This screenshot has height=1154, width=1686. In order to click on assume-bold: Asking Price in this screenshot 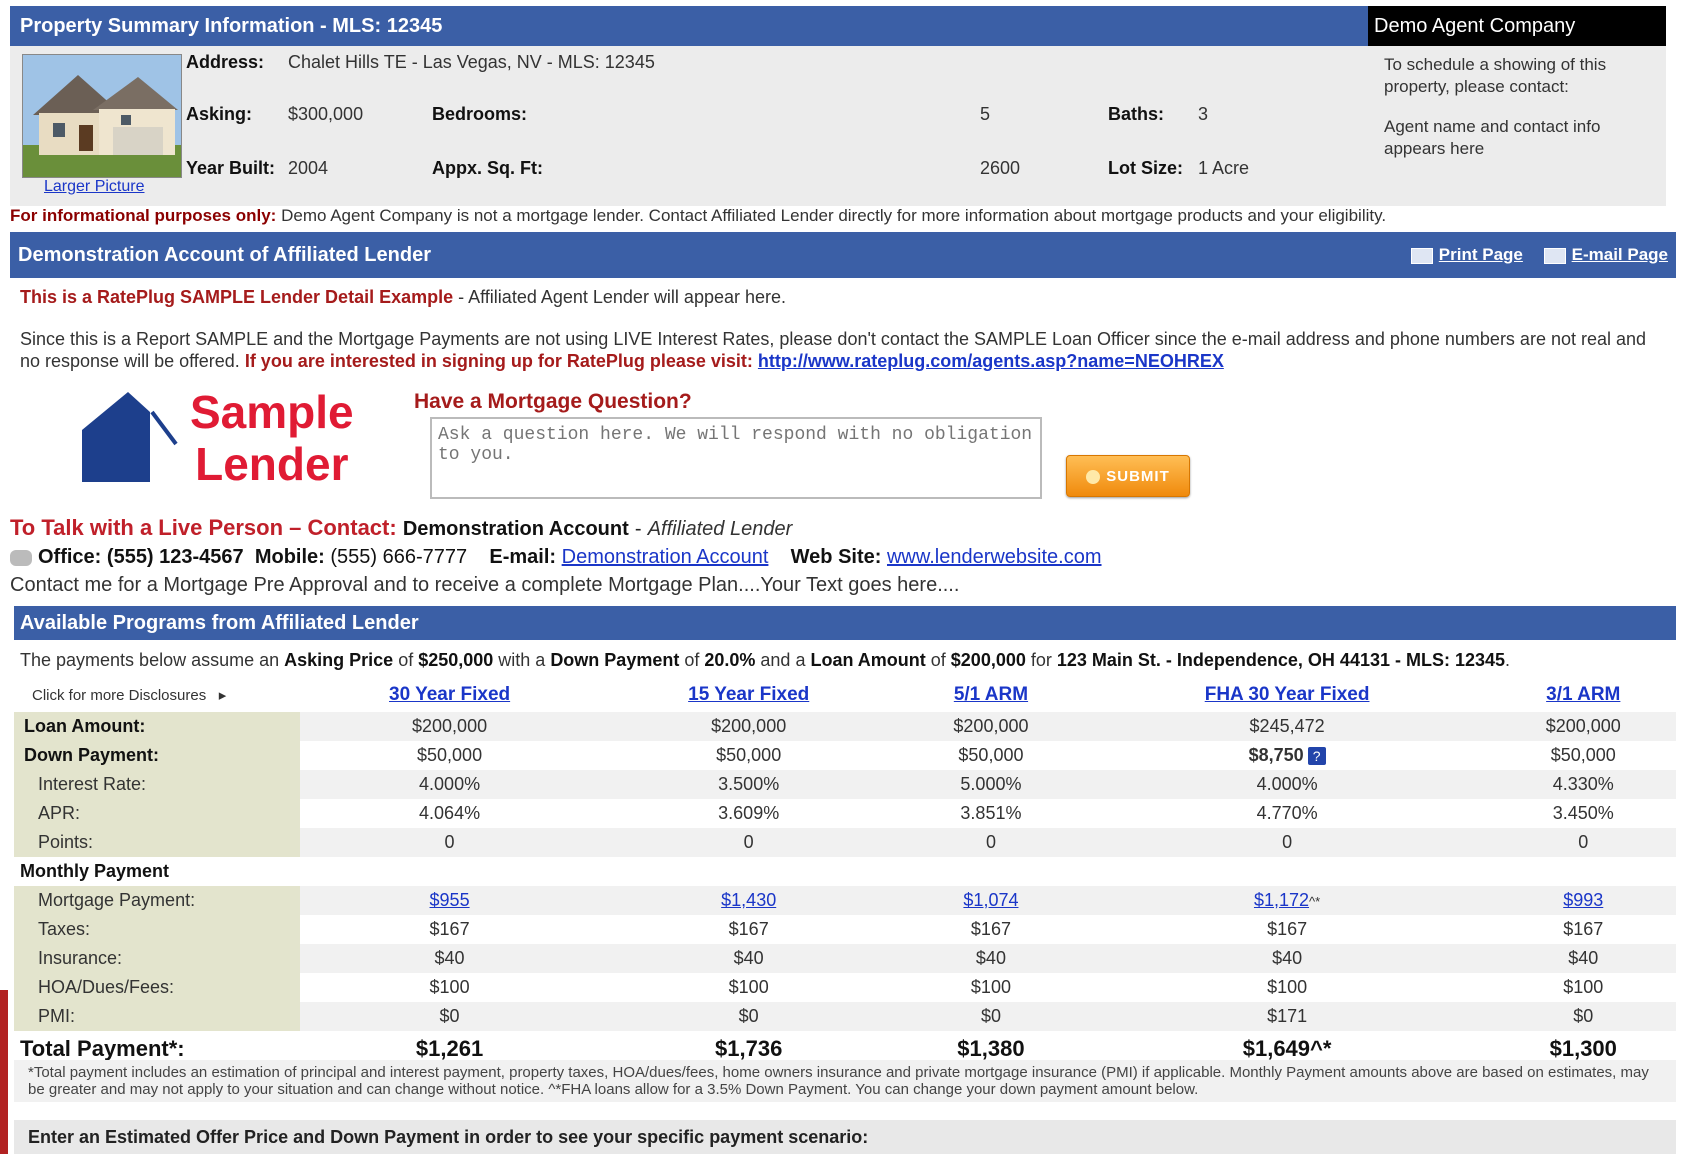, I will do `click(339, 660)`.